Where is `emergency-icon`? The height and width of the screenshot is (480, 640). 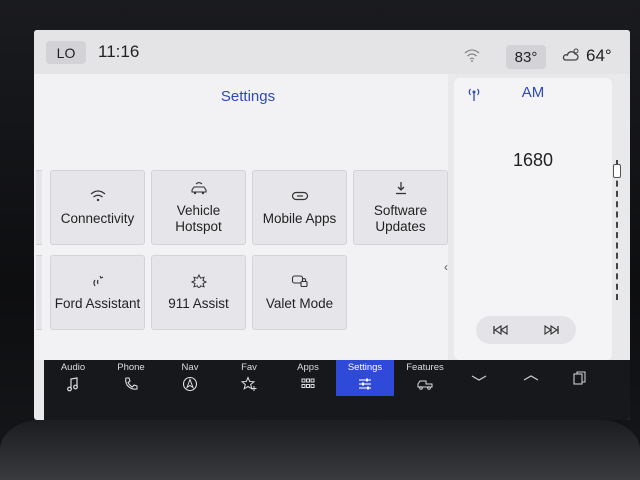
emergency-icon is located at coordinates (198, 280).